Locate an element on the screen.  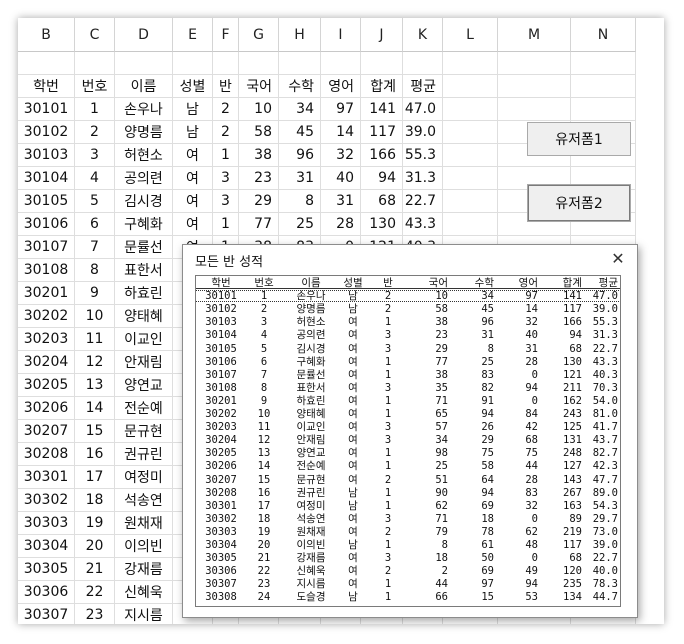
userform1-button: 유저폼1 is located at coordinates (579, 139).